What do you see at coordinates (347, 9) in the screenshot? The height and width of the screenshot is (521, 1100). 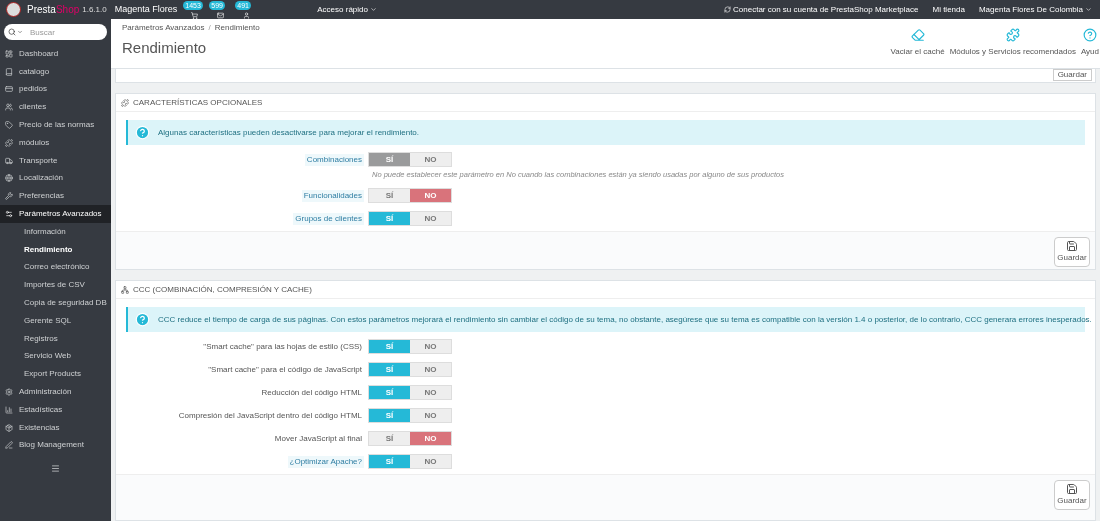 I see `quick-access-menu: Acceso rápido` at bounding box center [347, 9].